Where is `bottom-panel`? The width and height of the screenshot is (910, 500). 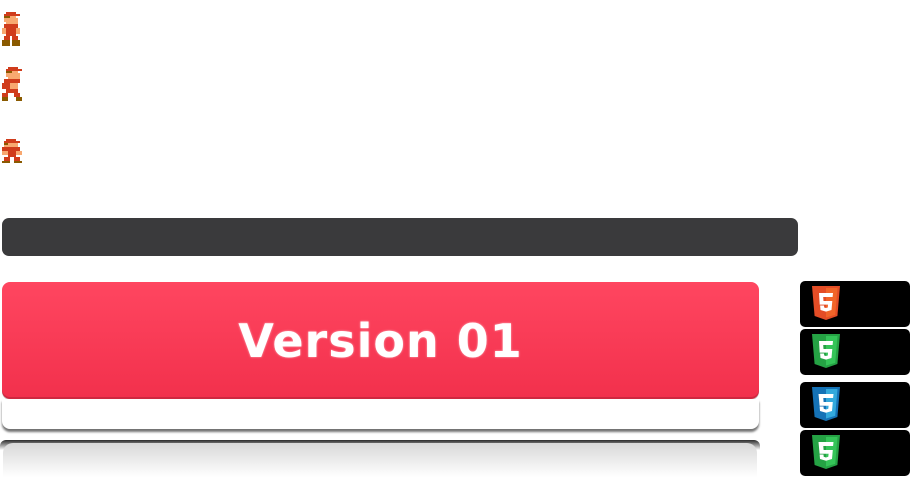 bottom-panel is located at coordinates (380, 470).